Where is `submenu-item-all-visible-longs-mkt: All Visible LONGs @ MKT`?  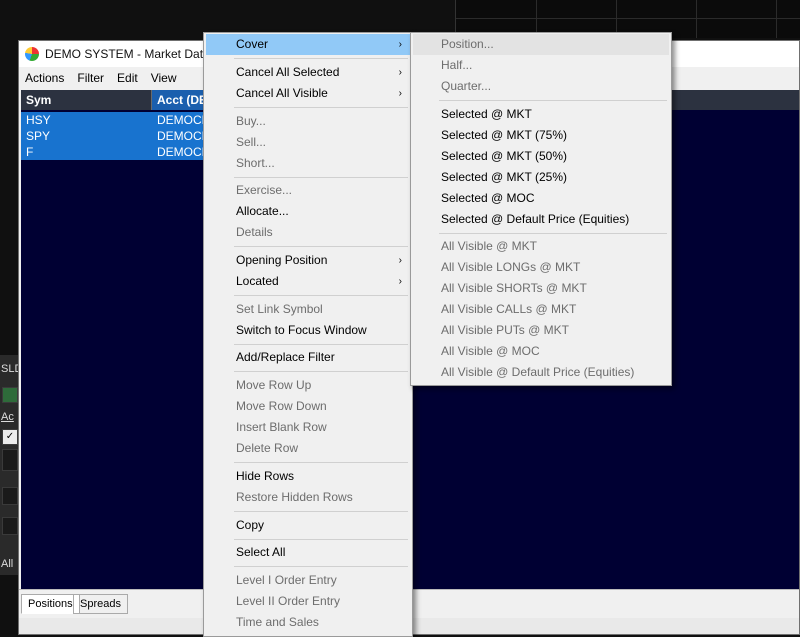
submenu-item-all-visible-longs-mkt: All Visible LONGs @ MKT is located at coordinates (541, 267).